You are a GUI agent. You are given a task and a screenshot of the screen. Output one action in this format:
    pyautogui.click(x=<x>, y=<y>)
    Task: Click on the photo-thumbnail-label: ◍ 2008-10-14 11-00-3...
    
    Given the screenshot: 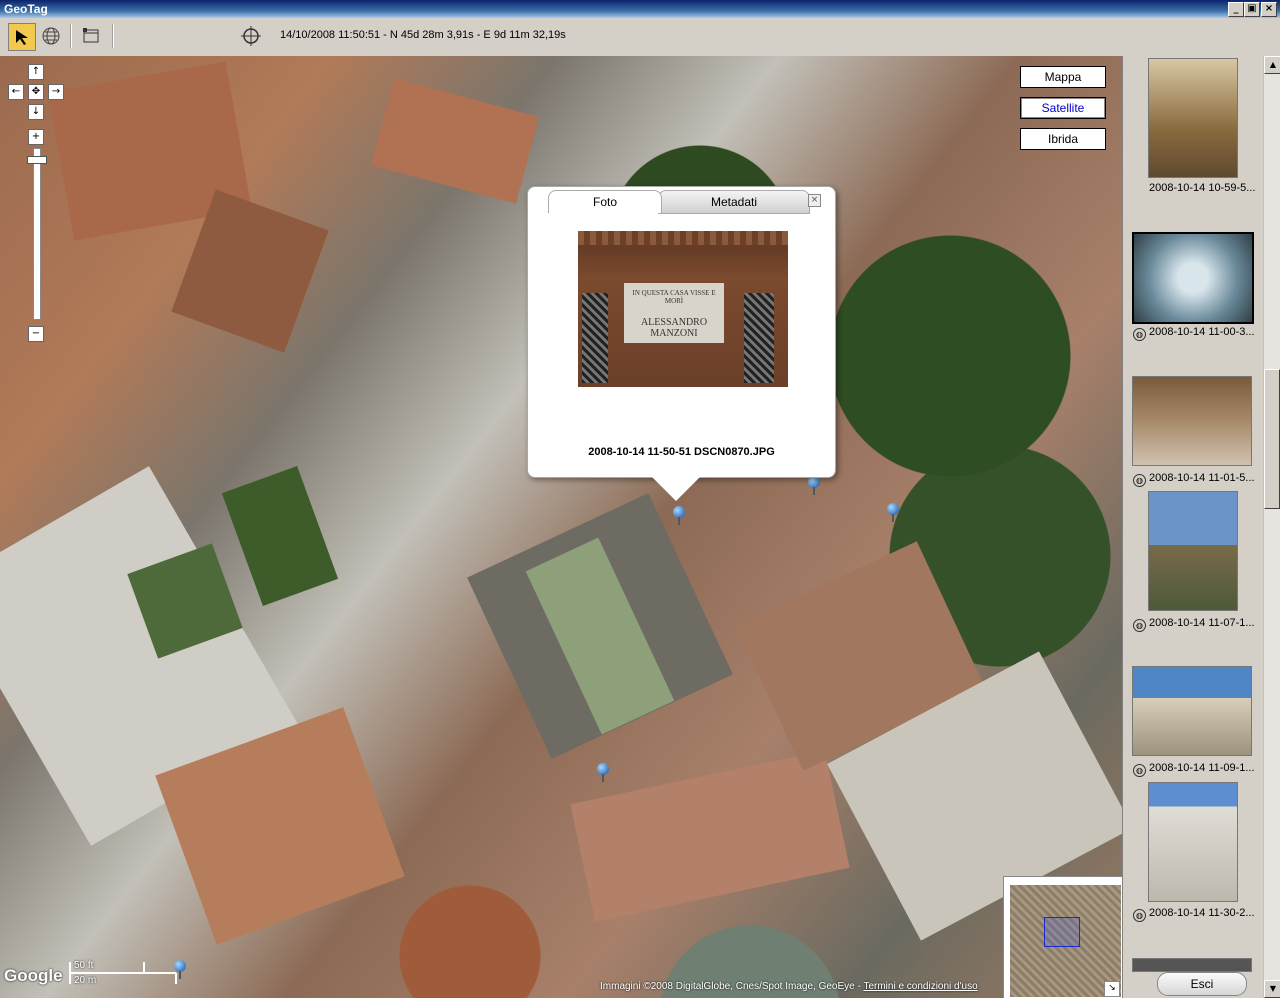 What is the action you would take?
    pyautogui.click(x=1194, y=333)
    